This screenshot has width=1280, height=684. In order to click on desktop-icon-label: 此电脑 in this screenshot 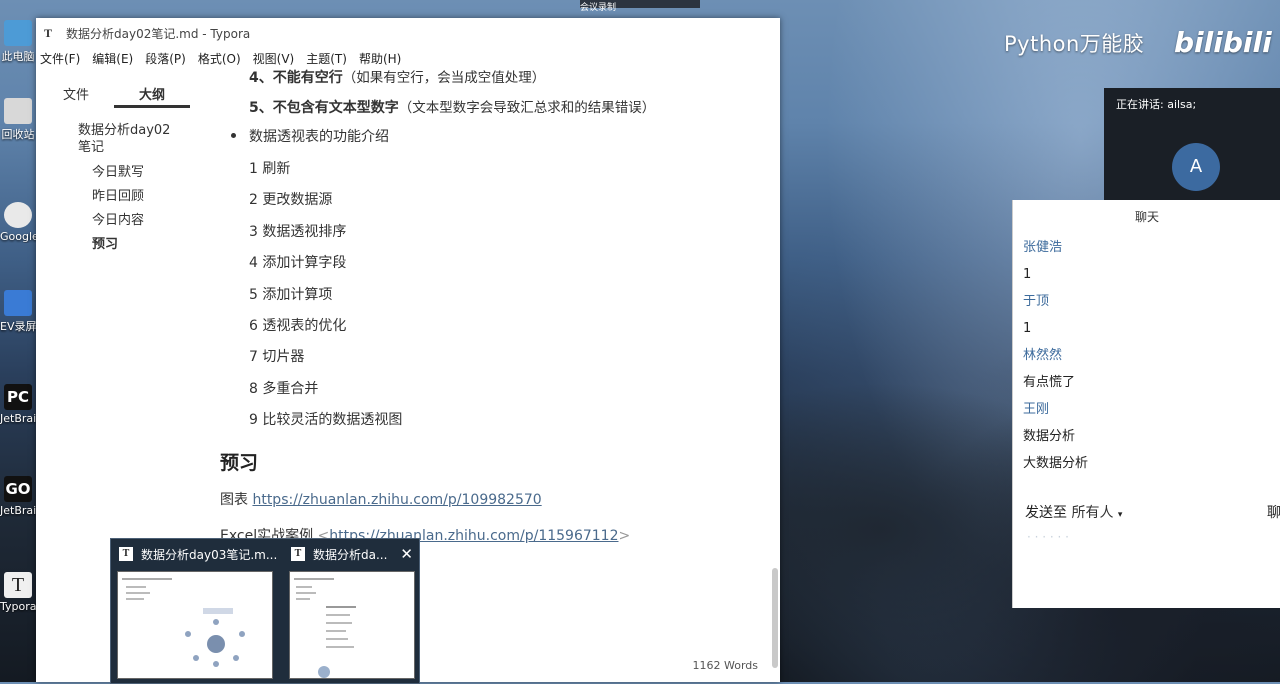, I will do `click(18, 56)`.